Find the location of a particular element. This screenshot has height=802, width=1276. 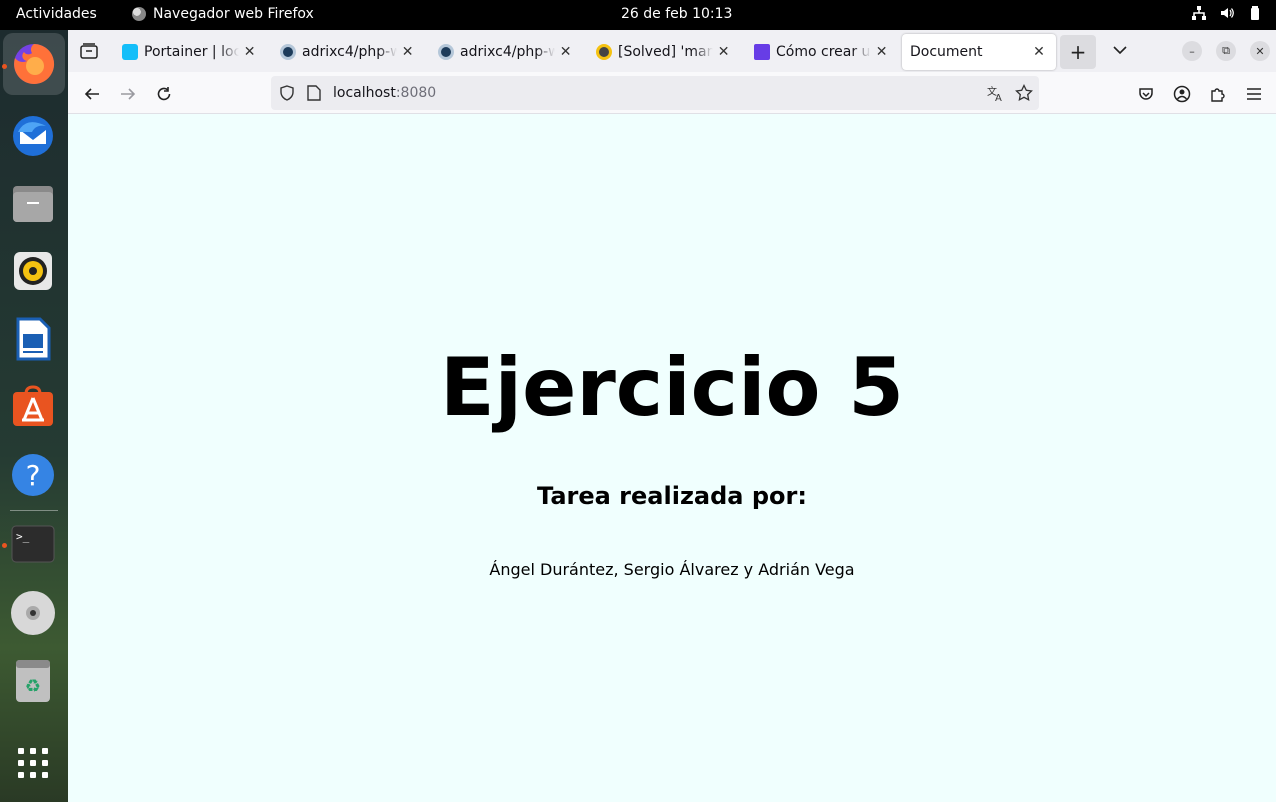

account-button is located at coordinates (1182, 94).